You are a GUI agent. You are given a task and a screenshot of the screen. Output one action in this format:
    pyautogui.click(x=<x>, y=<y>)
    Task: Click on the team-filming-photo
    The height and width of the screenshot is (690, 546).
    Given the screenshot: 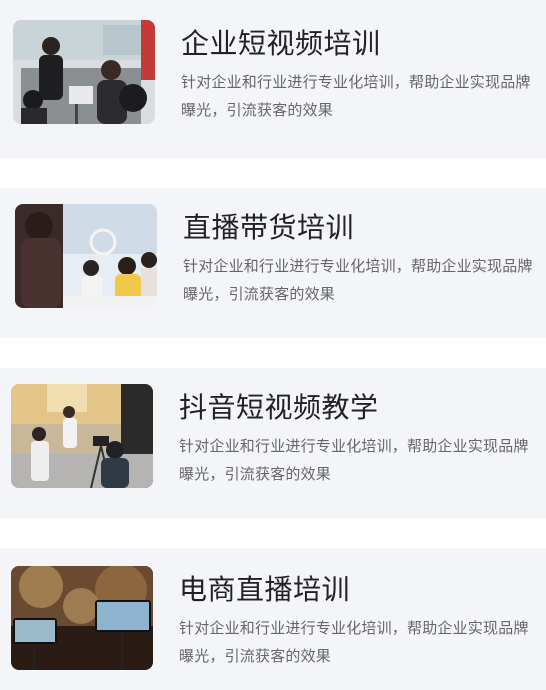 What is the action you would take?
    pyautogui.click(x=84, y=72)
    